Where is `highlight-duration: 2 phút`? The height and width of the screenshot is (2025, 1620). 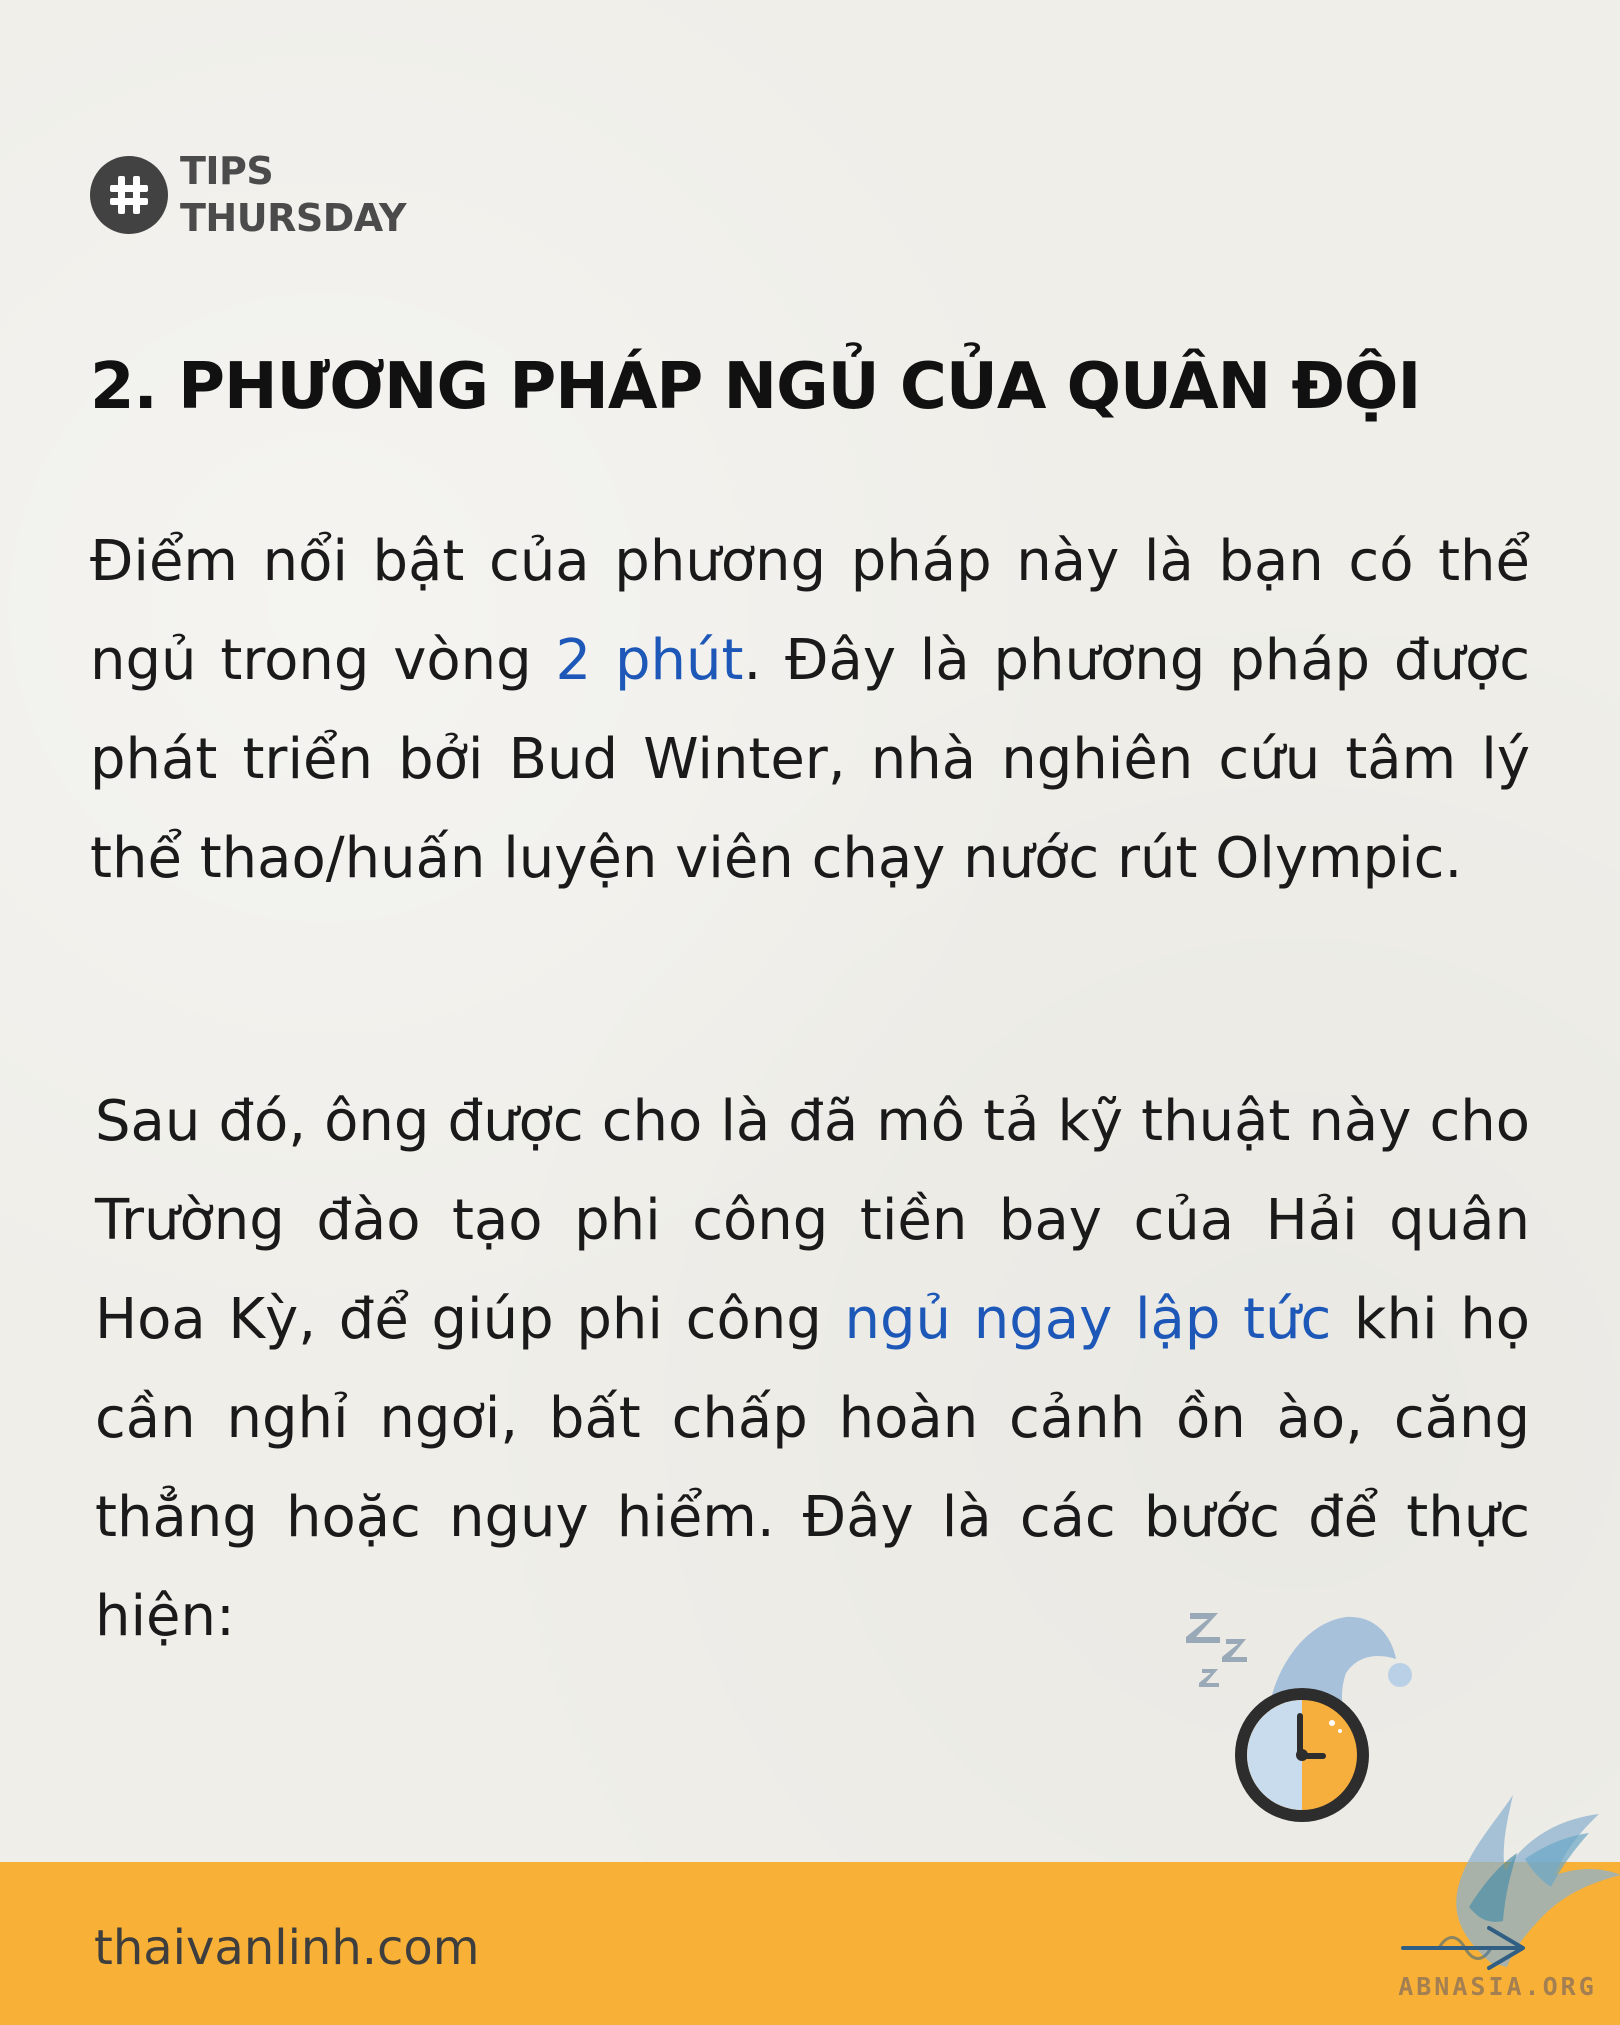
highlight-duration: 2 phút is located at coordinates (649, 660).